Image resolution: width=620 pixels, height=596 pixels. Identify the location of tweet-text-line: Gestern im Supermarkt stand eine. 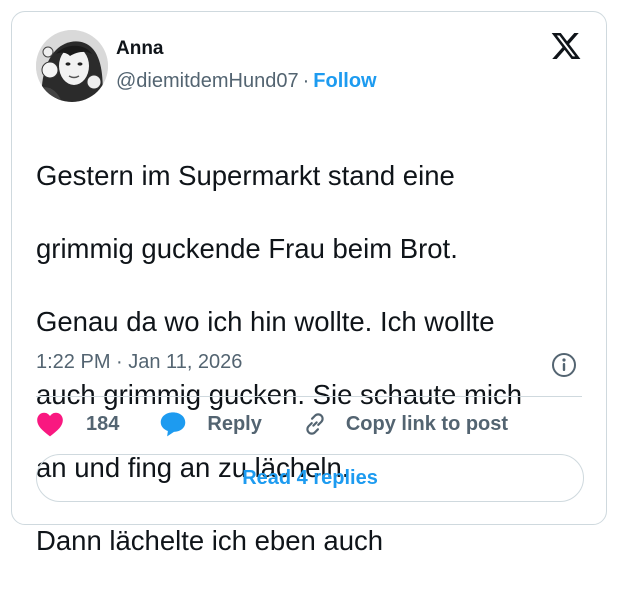
(245, 175).